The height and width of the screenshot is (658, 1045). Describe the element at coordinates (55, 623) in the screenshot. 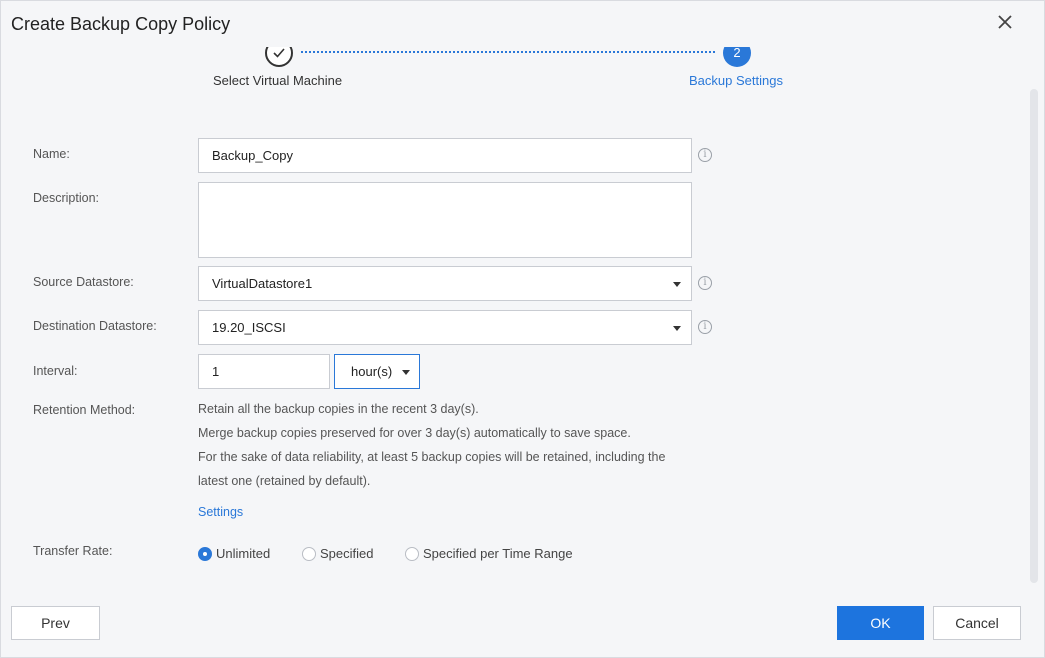

I see `prev-button: Prev` at that location.